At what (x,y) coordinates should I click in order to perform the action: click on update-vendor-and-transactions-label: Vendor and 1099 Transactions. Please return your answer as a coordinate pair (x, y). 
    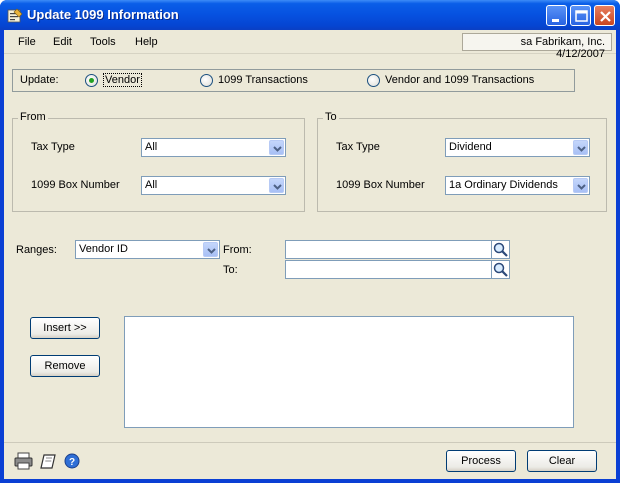
    Looking at the image, I should click on (459, 80).